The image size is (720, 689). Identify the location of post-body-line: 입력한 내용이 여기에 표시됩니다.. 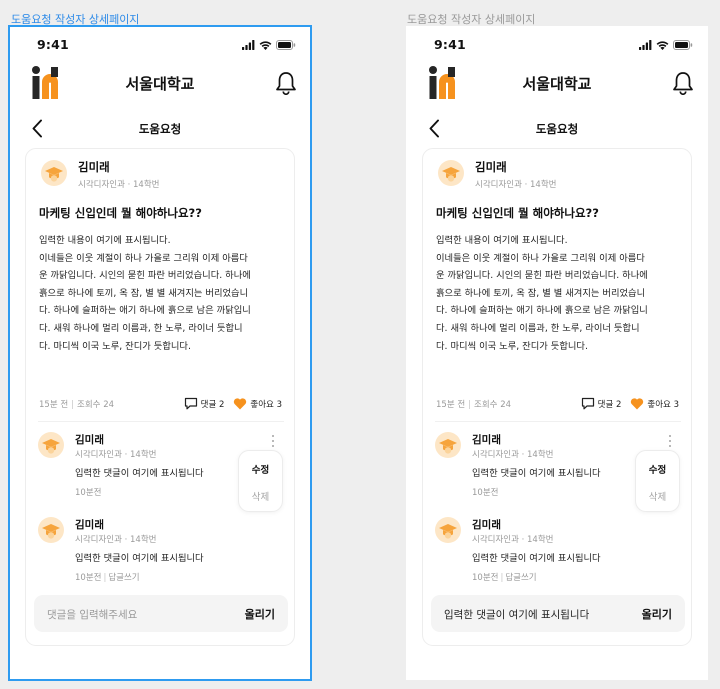
(502, 240).